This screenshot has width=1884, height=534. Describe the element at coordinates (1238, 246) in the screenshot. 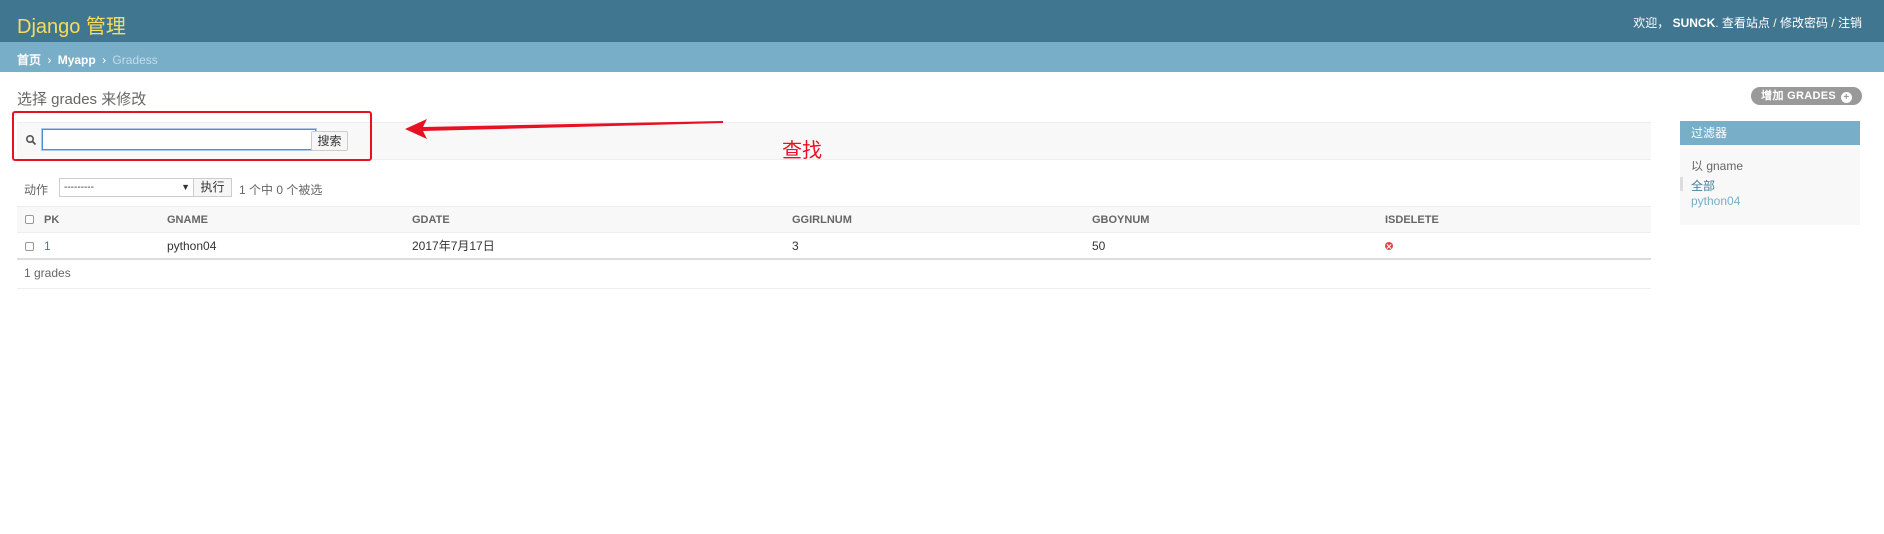

I see `cell-gboynum: 50` at that location.